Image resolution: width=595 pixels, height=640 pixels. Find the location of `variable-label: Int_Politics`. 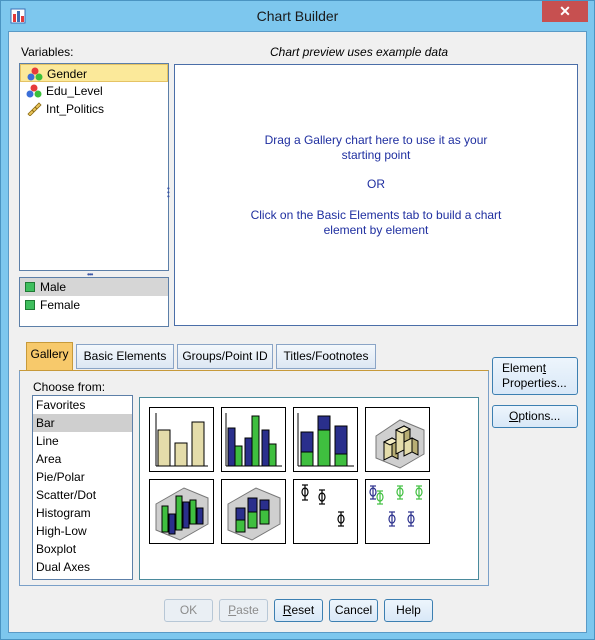

variable-label: Int_Politics is located at coordinates (75, 109).